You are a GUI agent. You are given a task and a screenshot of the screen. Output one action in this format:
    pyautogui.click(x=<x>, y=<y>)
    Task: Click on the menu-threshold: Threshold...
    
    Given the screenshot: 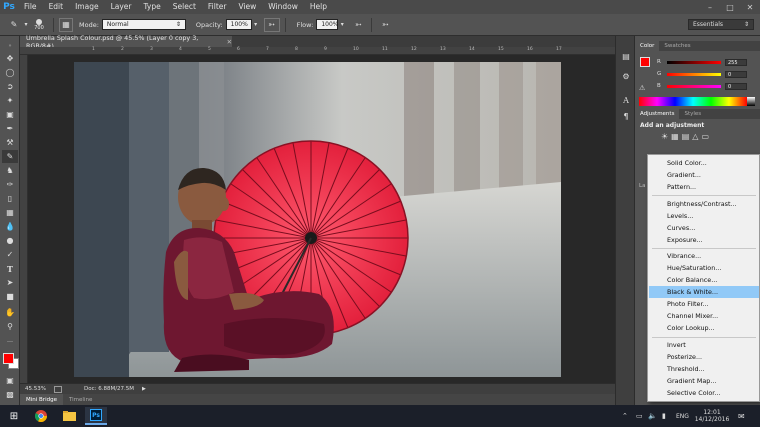 What is the action you would take?
    pyautogui.click(x=704, y=369)
    